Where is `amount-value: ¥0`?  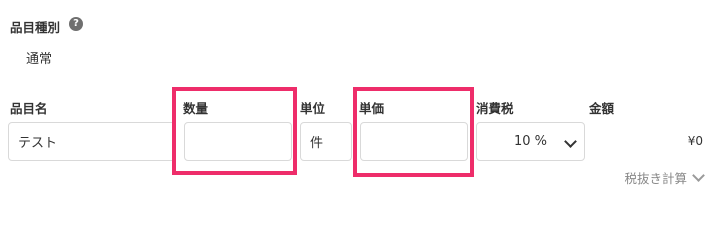 amount-value: ¥0 is located at coordinates (695, 141).